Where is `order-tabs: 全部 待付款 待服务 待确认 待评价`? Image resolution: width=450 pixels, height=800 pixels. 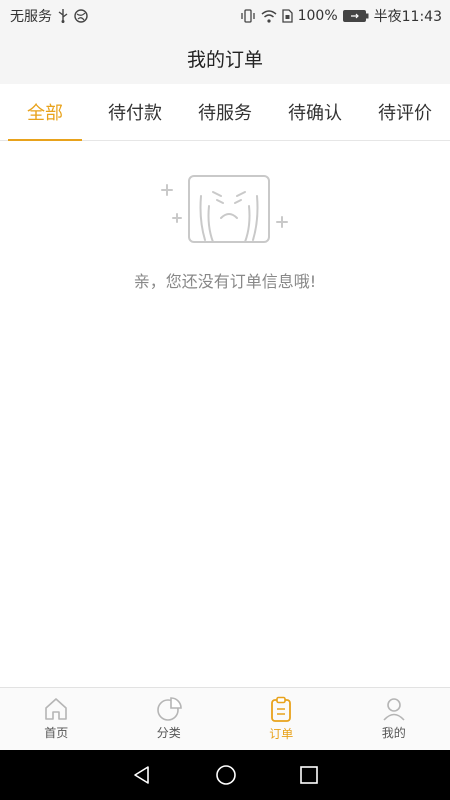 order-tabs: 全部 待付款 待服务 待确认 待评价 is located at coordinates (225, 112).